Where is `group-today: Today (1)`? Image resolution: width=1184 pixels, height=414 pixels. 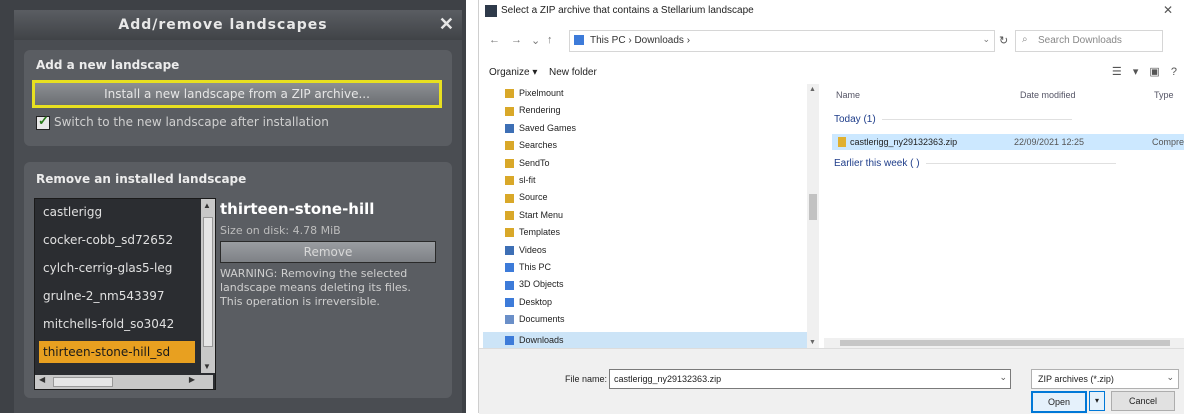 group-today: Today (1) is located at coordinates (953, 119).